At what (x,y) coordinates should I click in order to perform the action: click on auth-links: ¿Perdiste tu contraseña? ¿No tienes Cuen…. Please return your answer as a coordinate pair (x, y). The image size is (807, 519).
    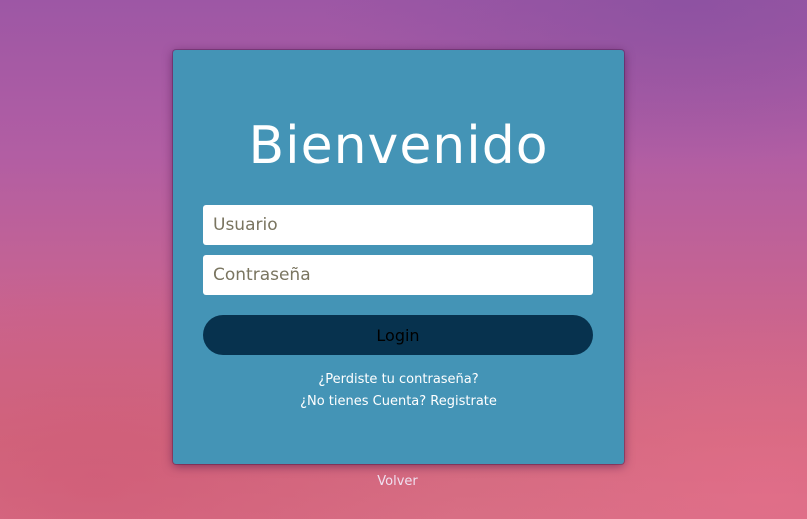
    Looking at the image, I should click on (398, 391).